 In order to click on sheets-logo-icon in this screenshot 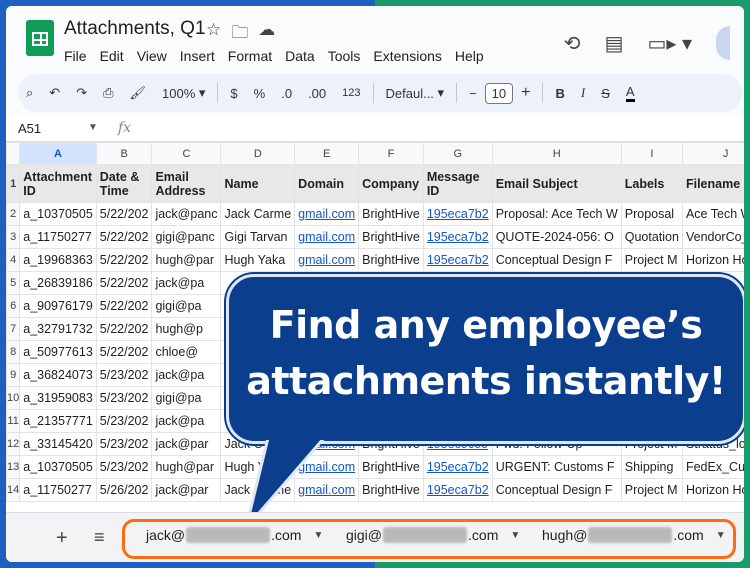, I will do `click(40, 38)`.